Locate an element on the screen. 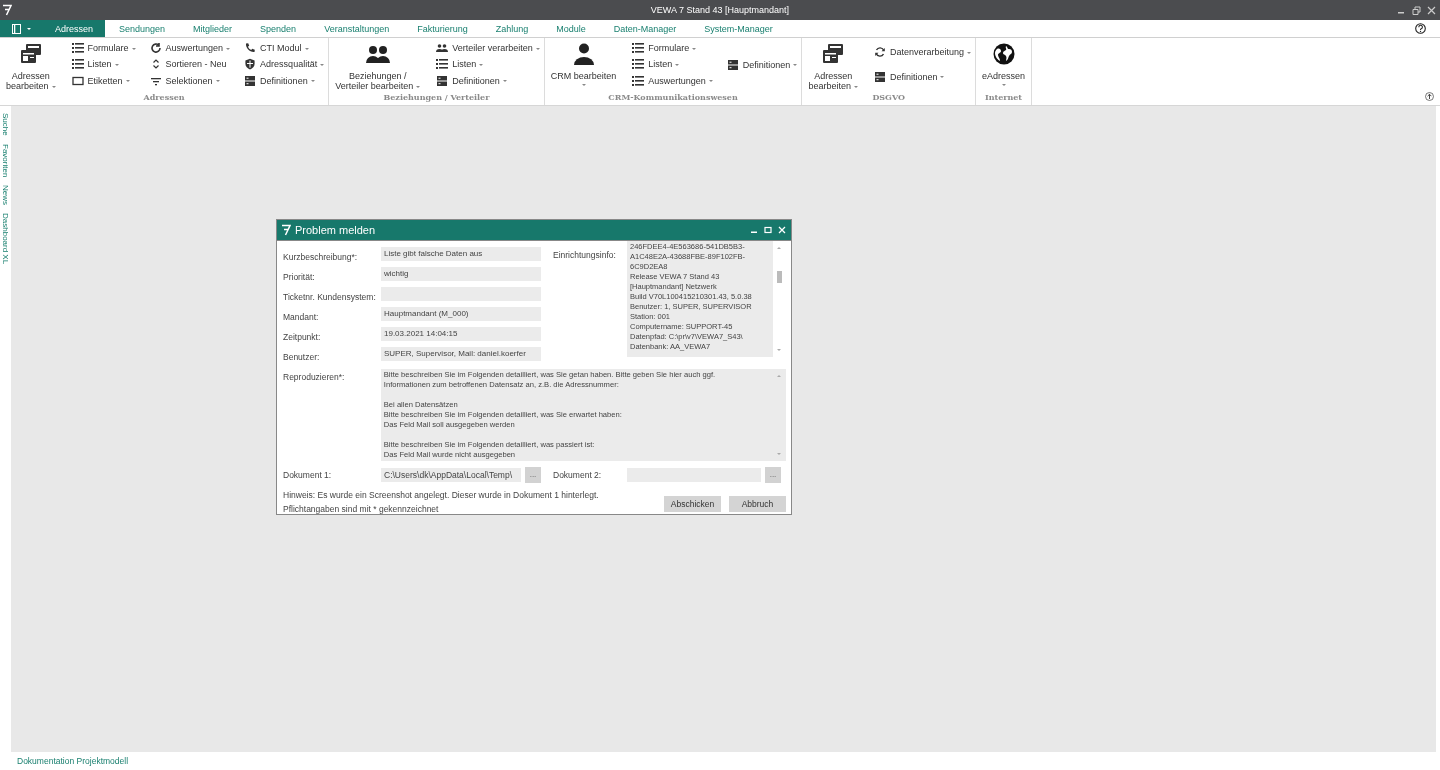  ribbon-button: Selektionen is located at coordinates (190, 81).